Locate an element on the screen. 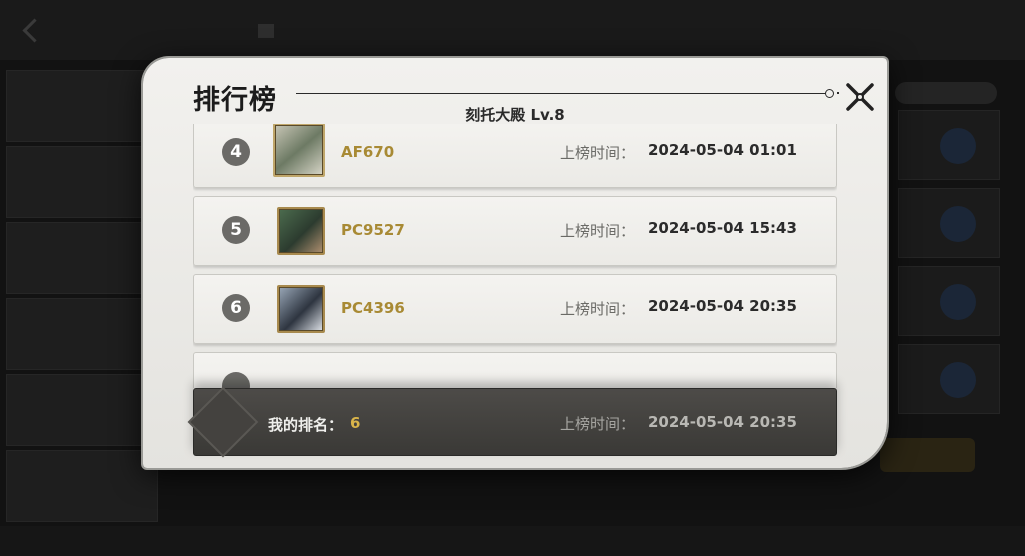 The height and width of the screenshot is (556, 1025). ranking-row: 6 PC4396 上榜时间： 2024-05-04 20:35 is located at coordinates (515, 309).